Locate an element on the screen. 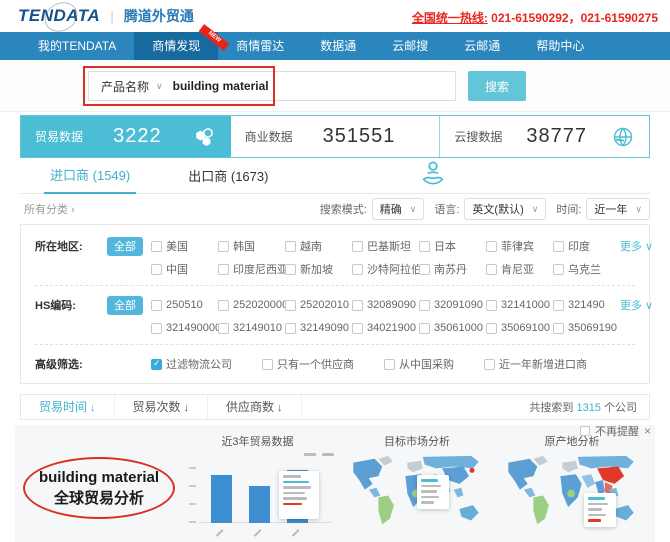  close-icon: × is located at coordinates (647, 431).